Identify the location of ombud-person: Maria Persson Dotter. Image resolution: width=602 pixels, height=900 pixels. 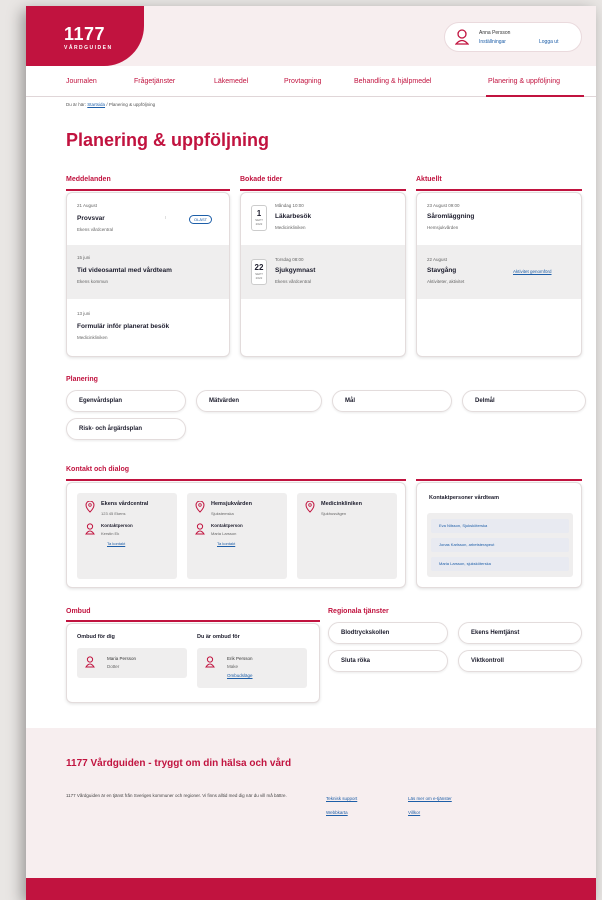
(132, 663).